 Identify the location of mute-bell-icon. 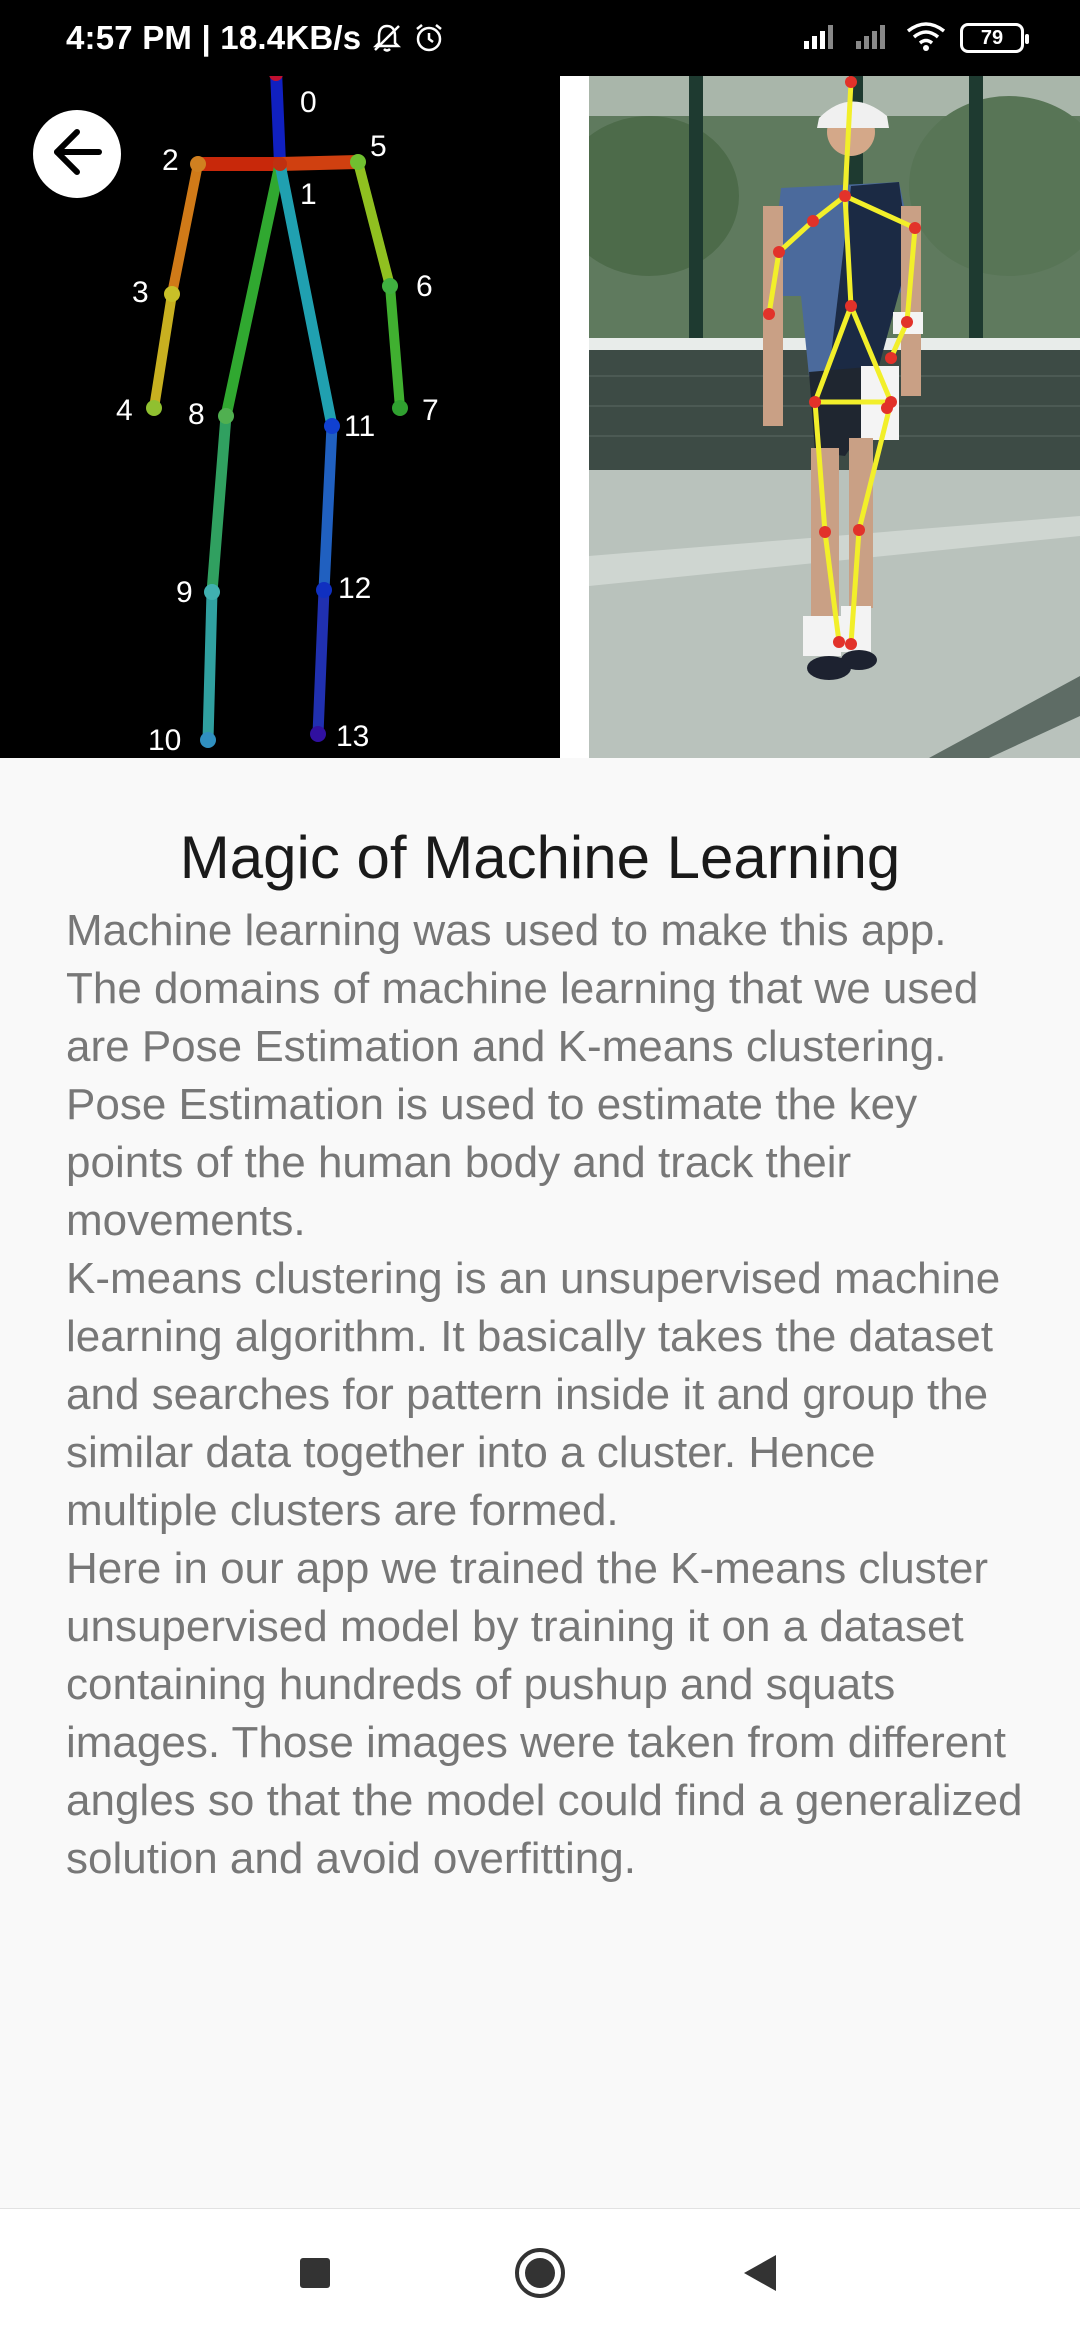
(387, 38).